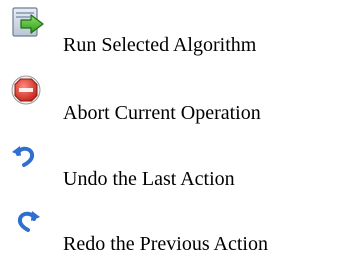  What do you see at coordinates (149, 179) in the screenshot?
I see `legend-label: Undo the Last Action` at bounding box center [149, 179].